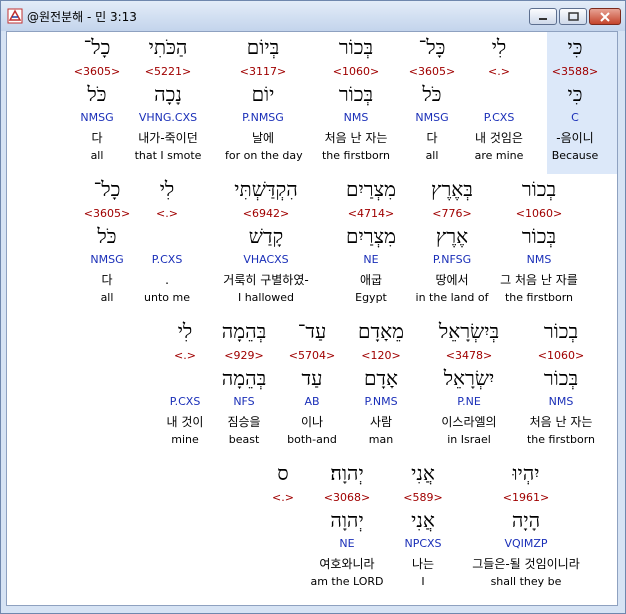  I want to click on strong-number: <5704>, so click(312, 355).